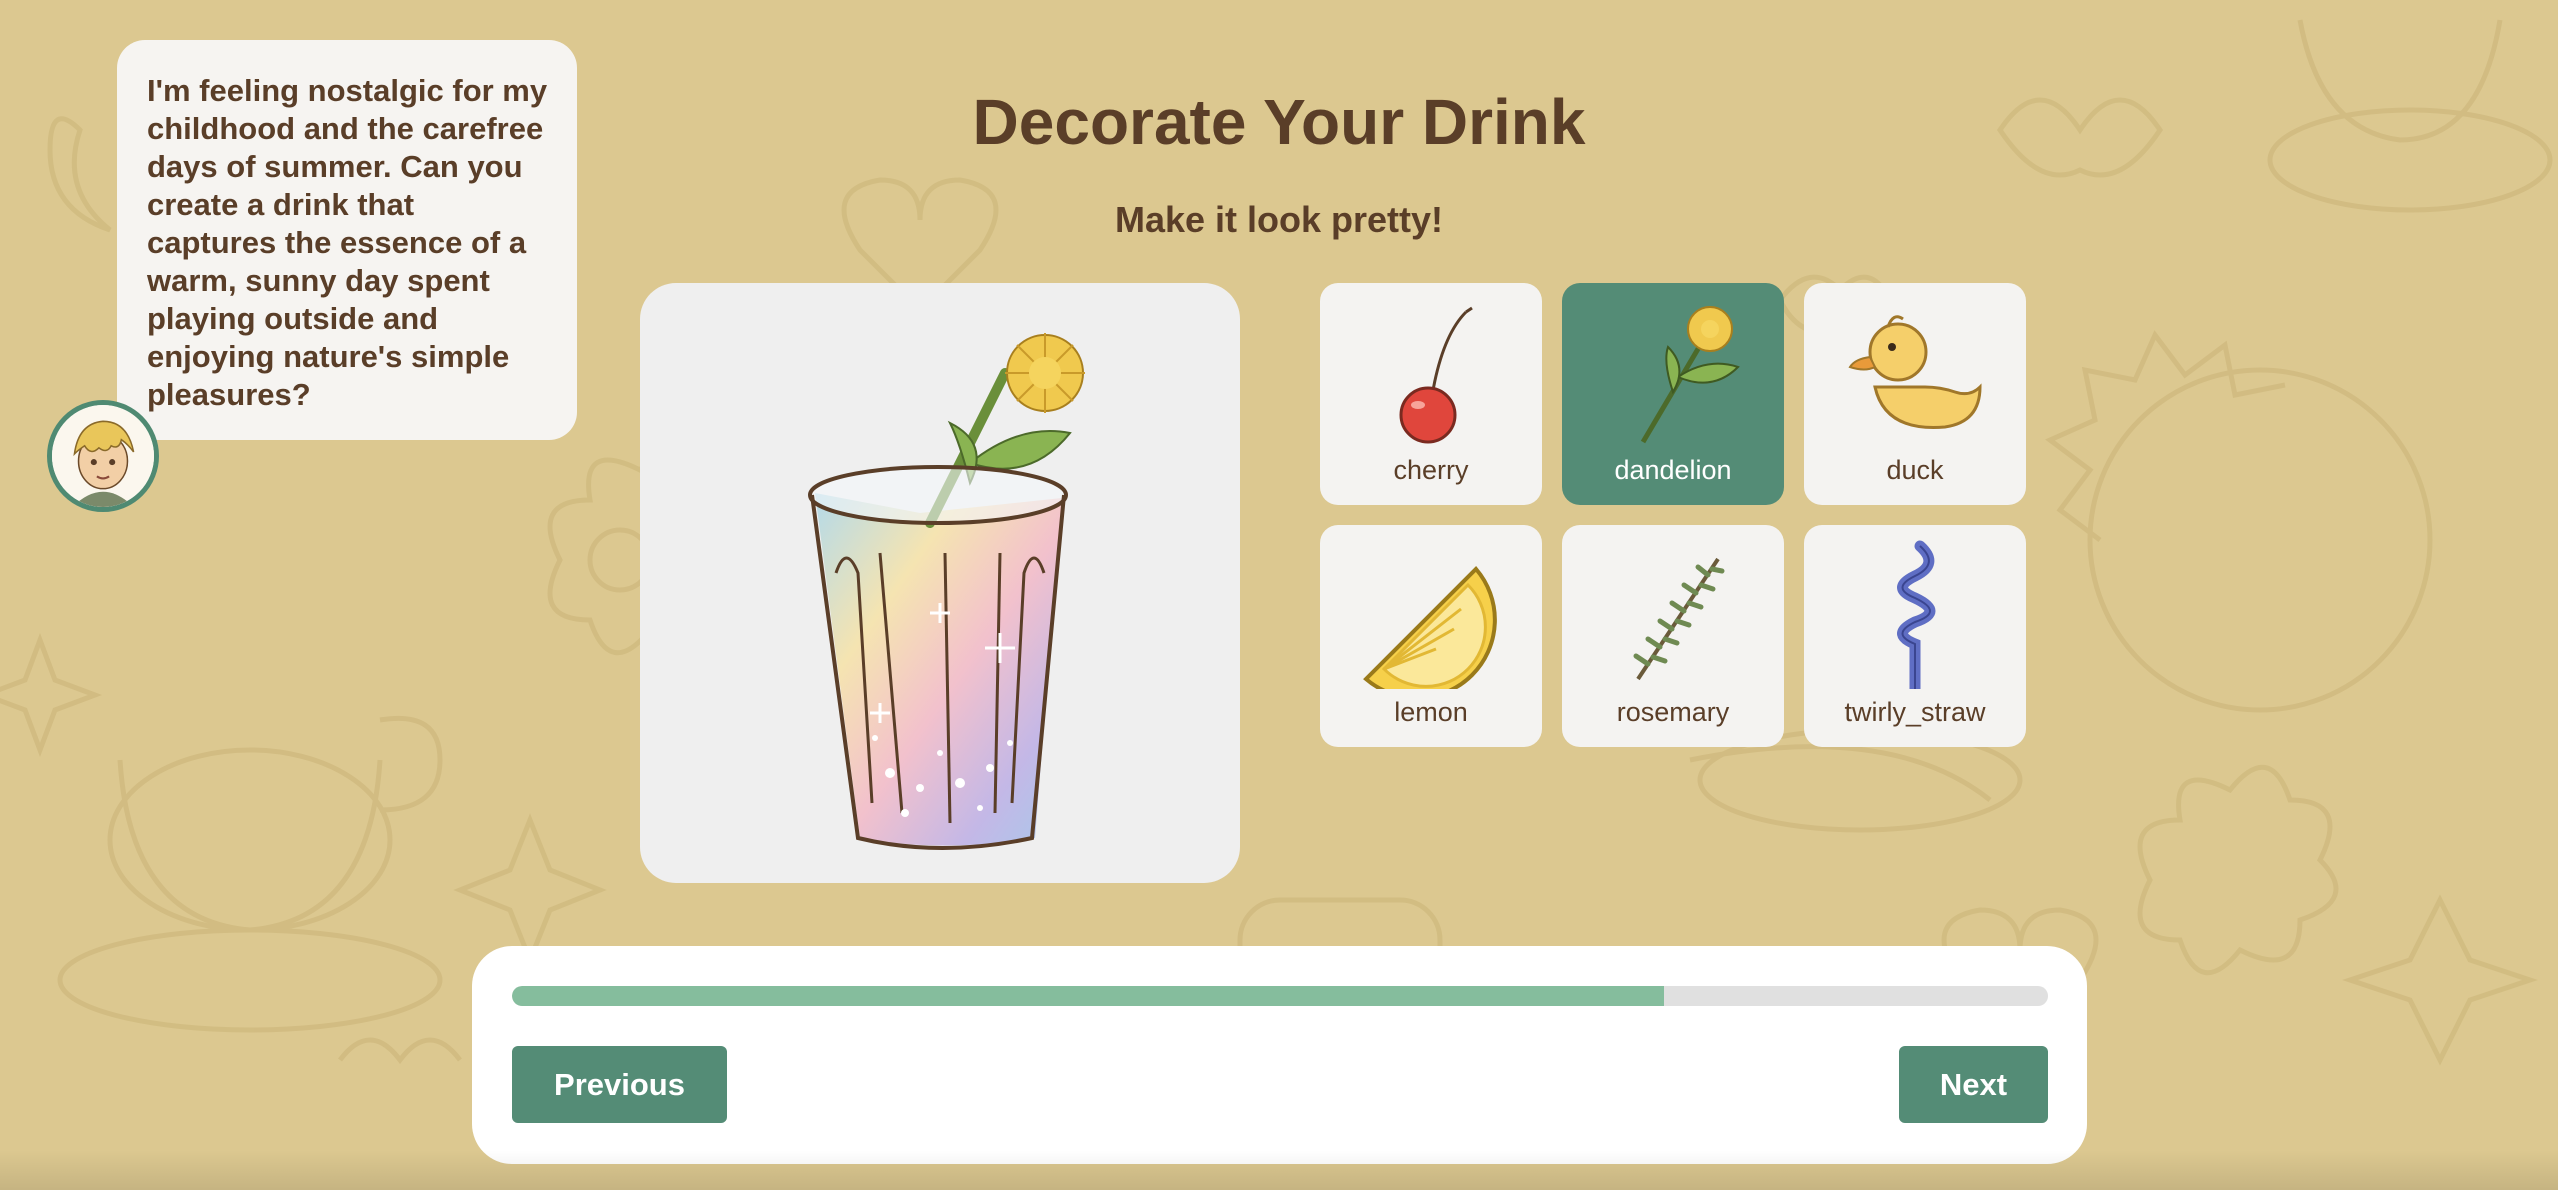 The image size is (2558, 1190). I want to click on customer-avatar, so click(103, 456).